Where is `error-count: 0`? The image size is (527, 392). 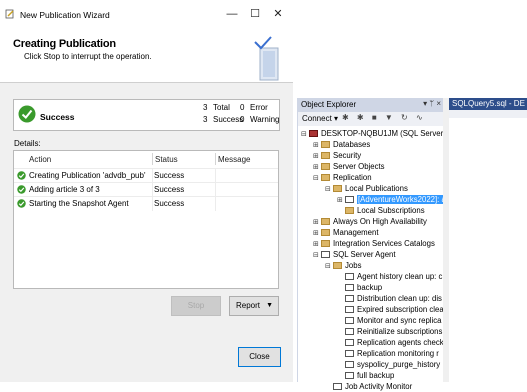 error-count: 0 is located at coordinates (242, 107).